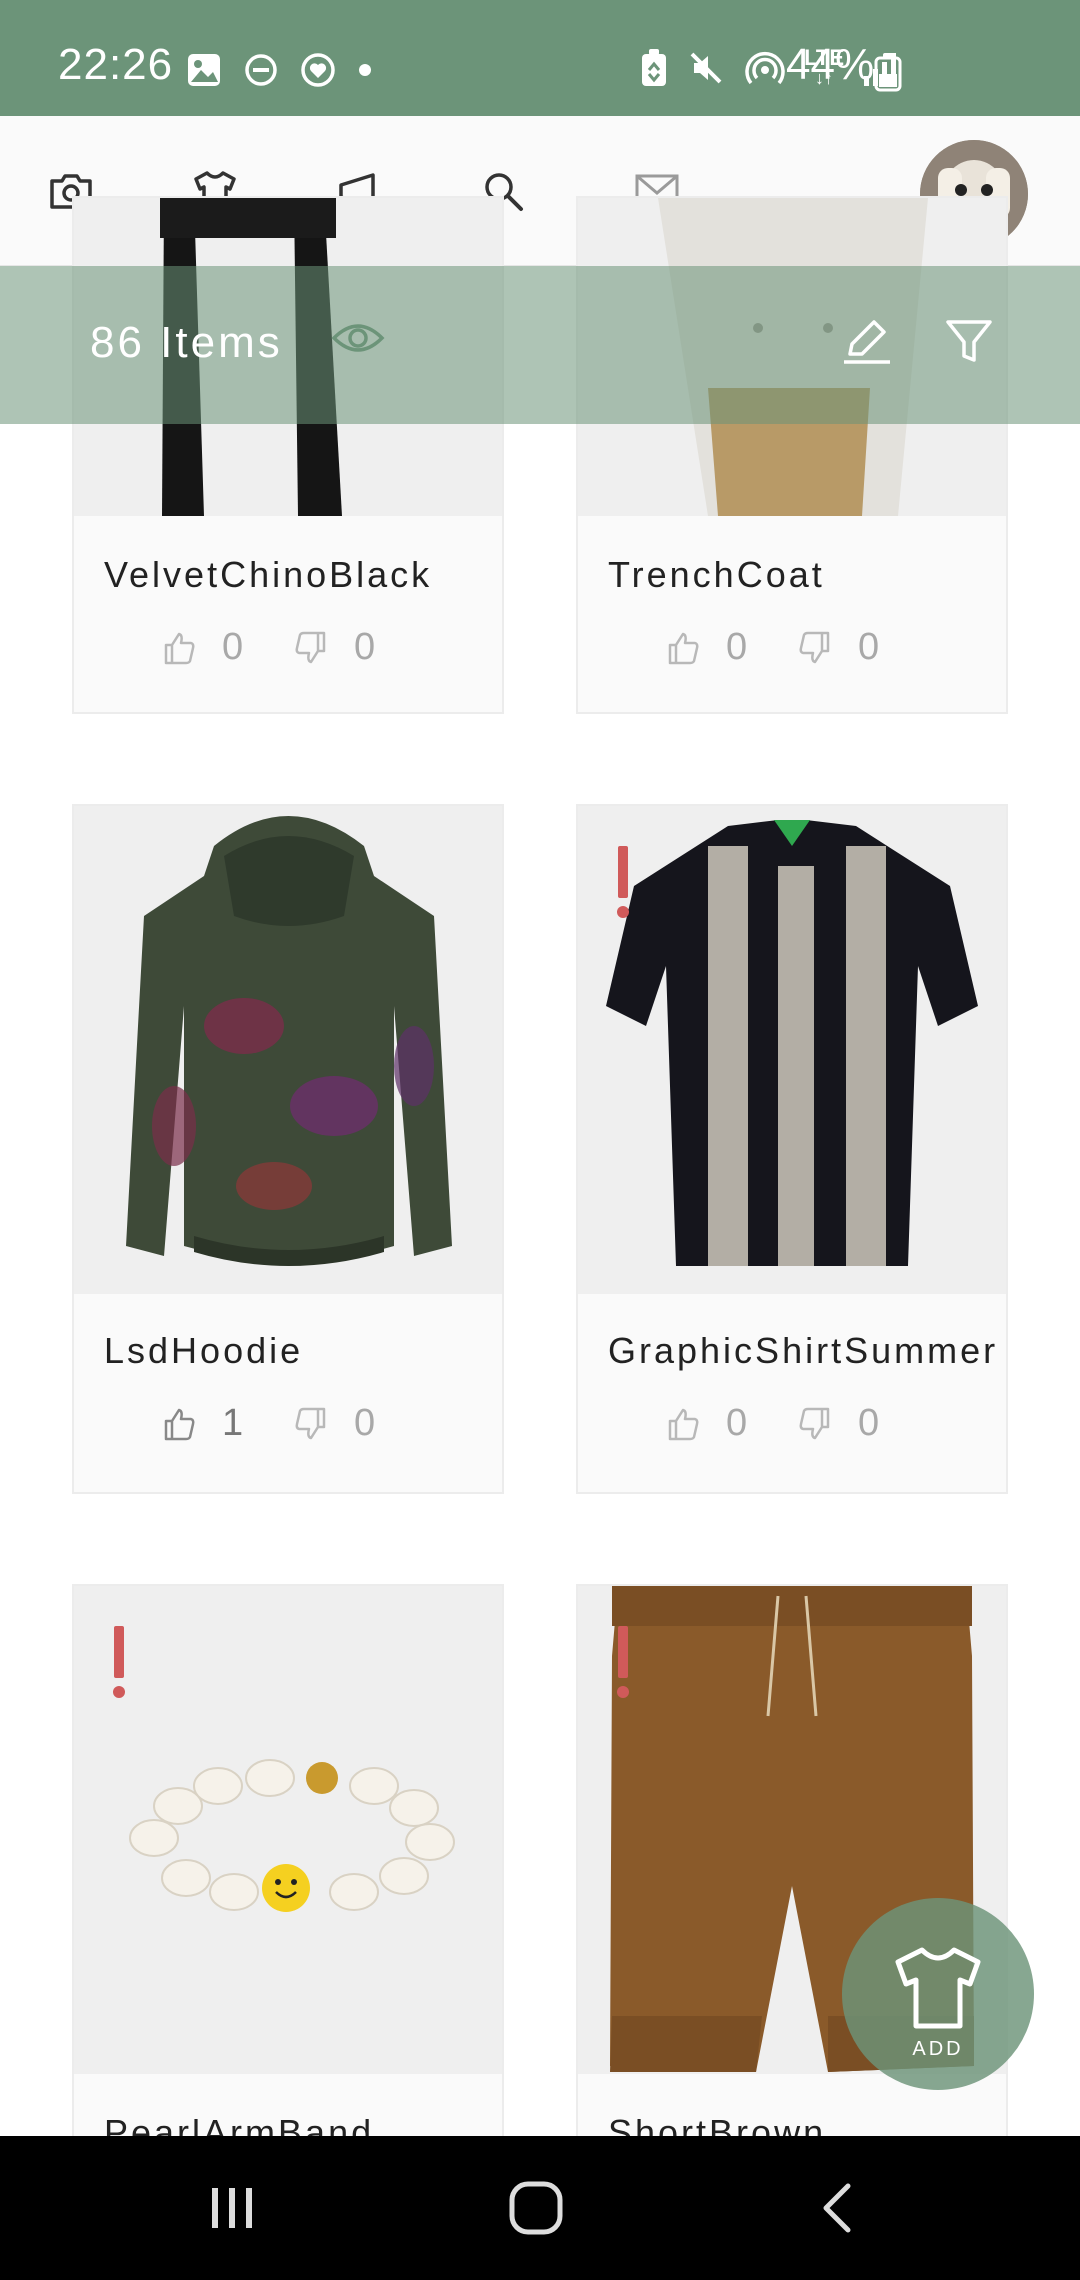 Image resolution: width=1080 pixels, height=2280 pixels. What do you see at coordinates (938, 1988) in the screenshot?
I see `tshirt-icon` at bounding box center [938, 1988].